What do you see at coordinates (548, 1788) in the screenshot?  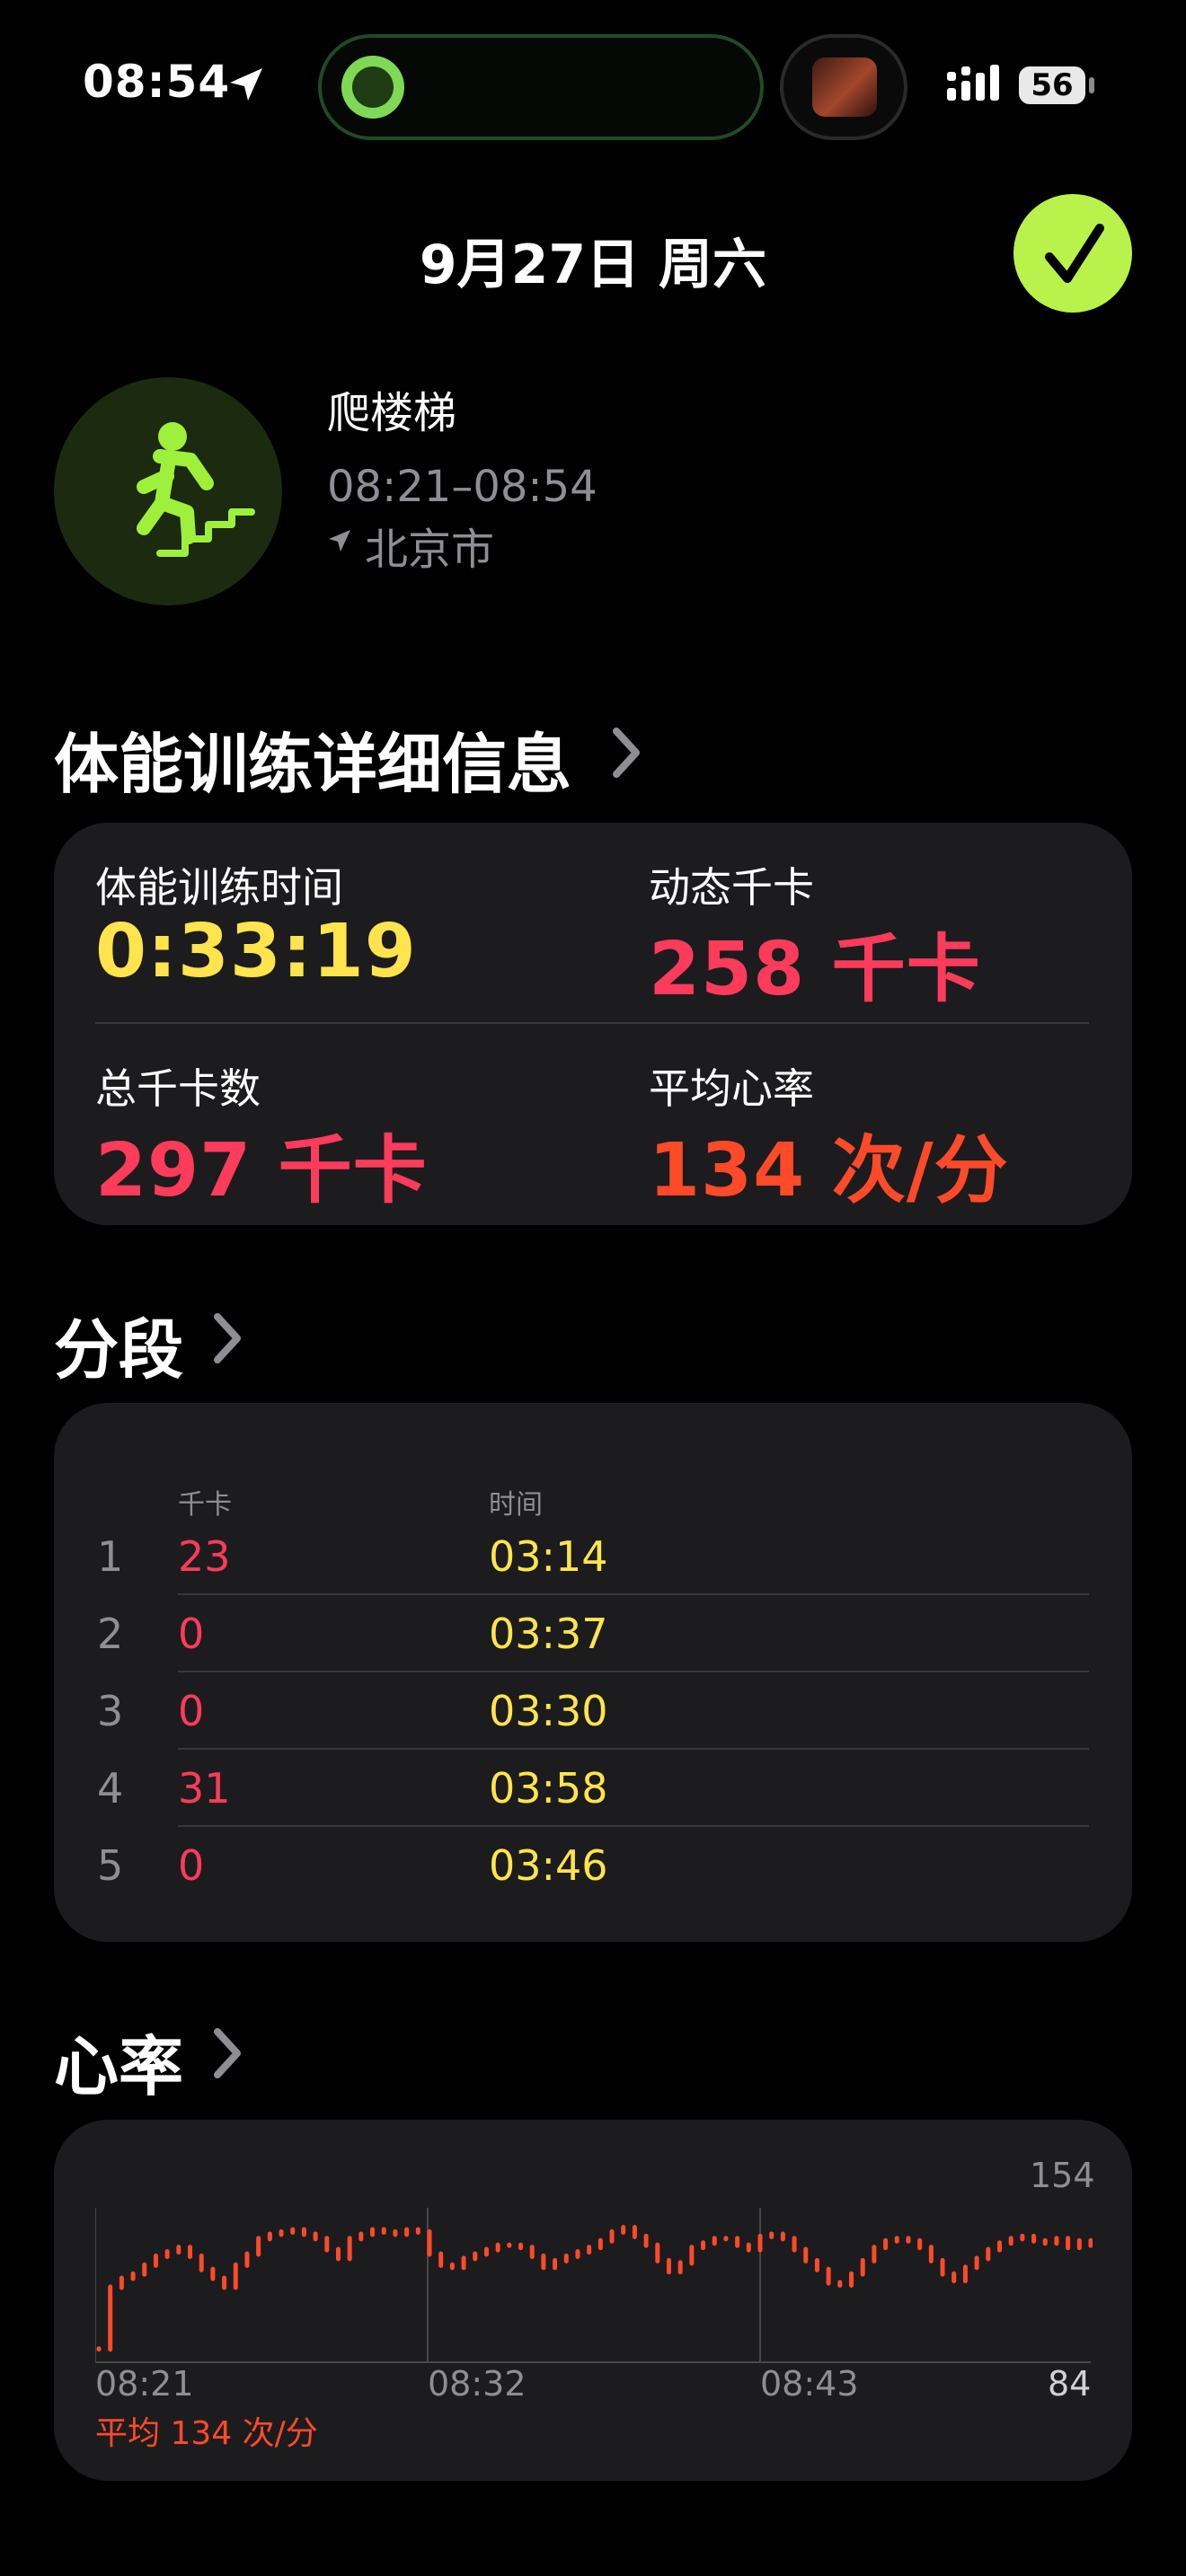 I see `split-time: 03:58` at bounding box center [548, 1788].